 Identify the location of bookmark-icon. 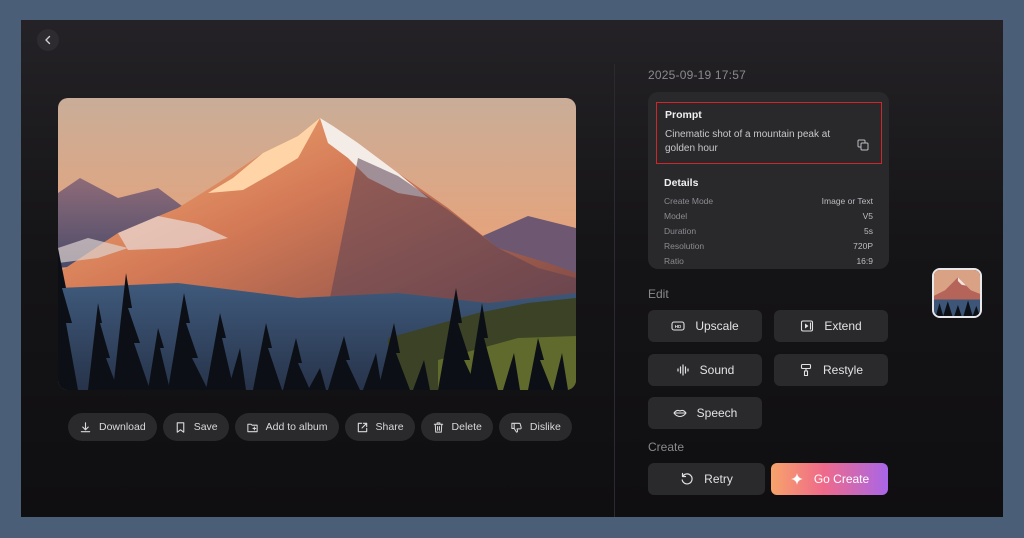
(180, 427).